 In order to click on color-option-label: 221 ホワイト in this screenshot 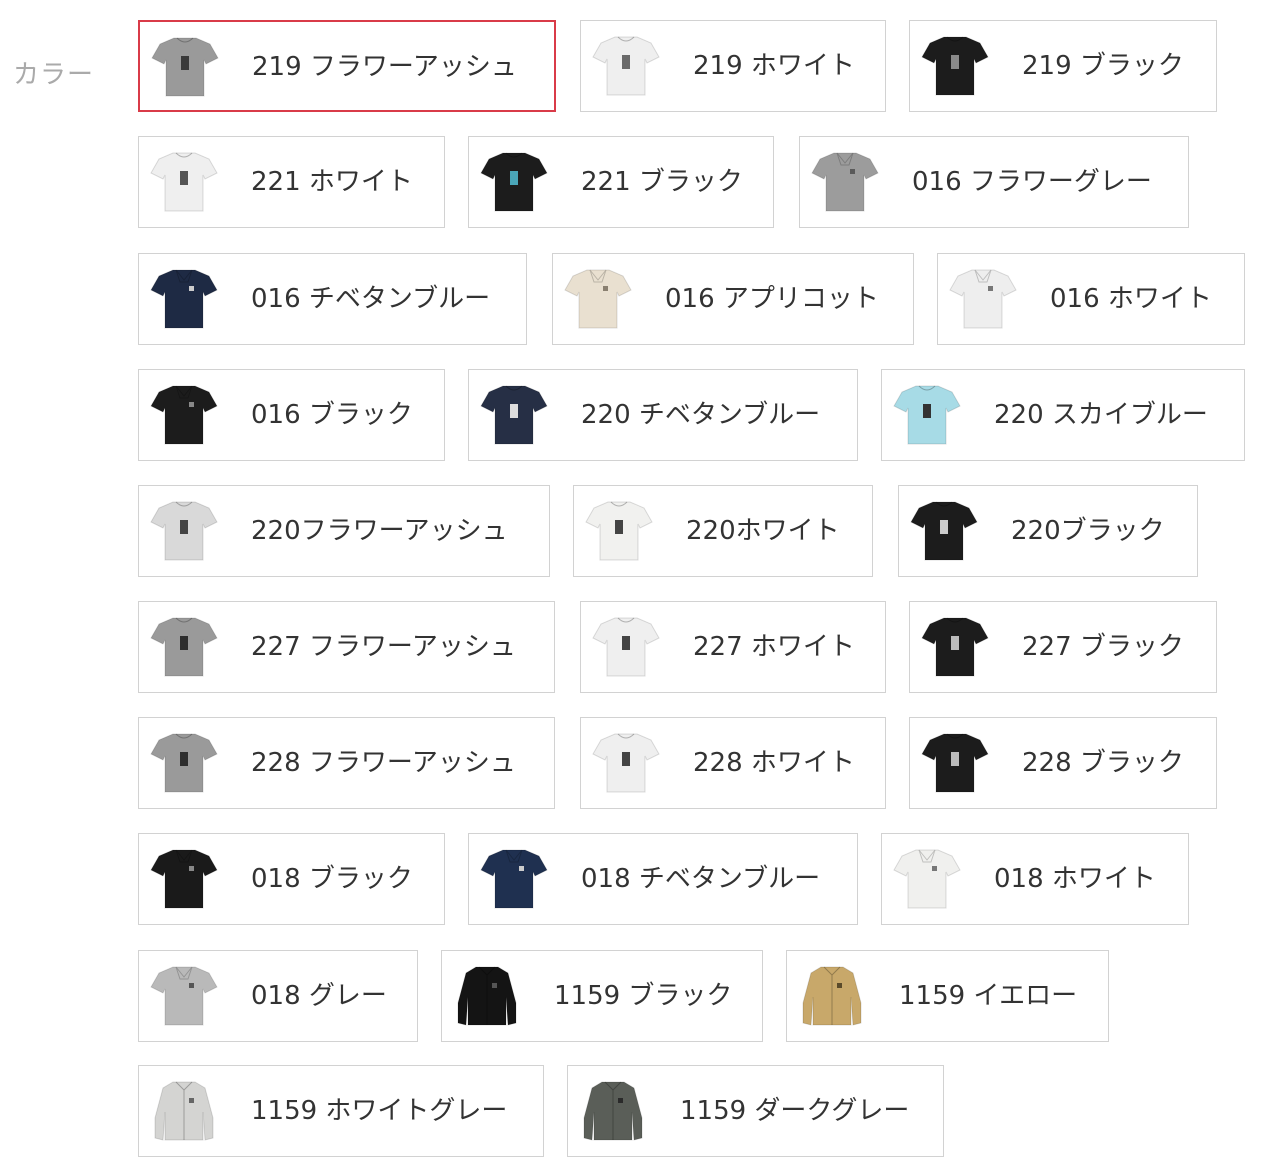, I will do `click(332, 182)`.